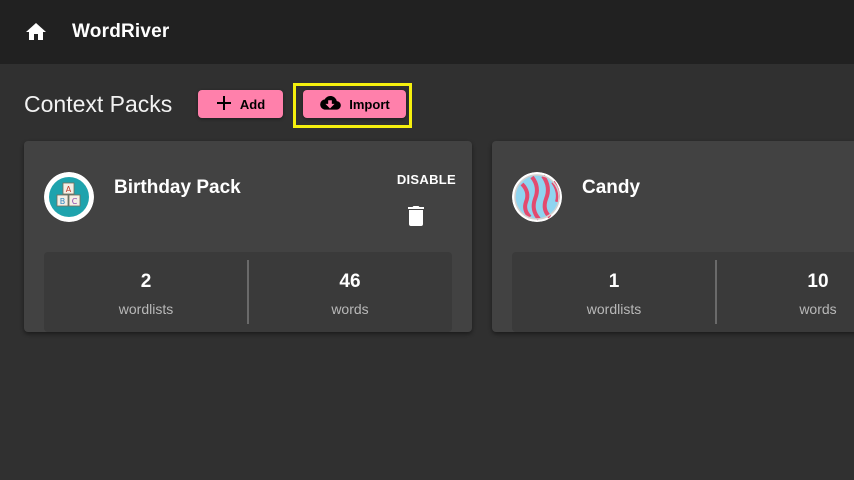  Describe the element at coordinates (36, 32) in the screenshot. I see `home-icon` at that location.